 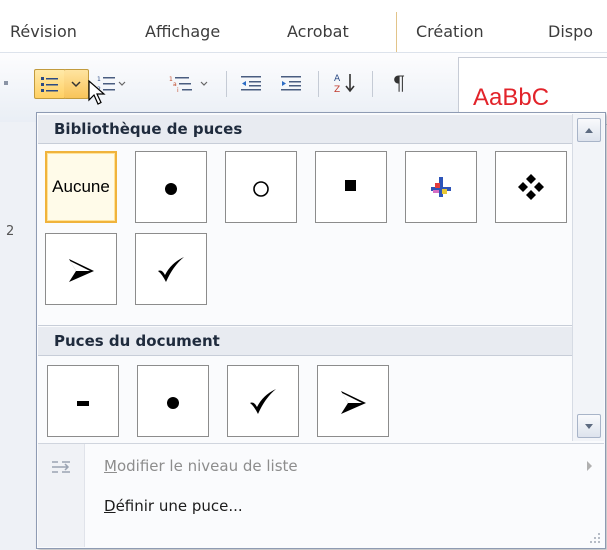 I want to click on section-heading-document: Puces du document, so click(x=305, y=341).